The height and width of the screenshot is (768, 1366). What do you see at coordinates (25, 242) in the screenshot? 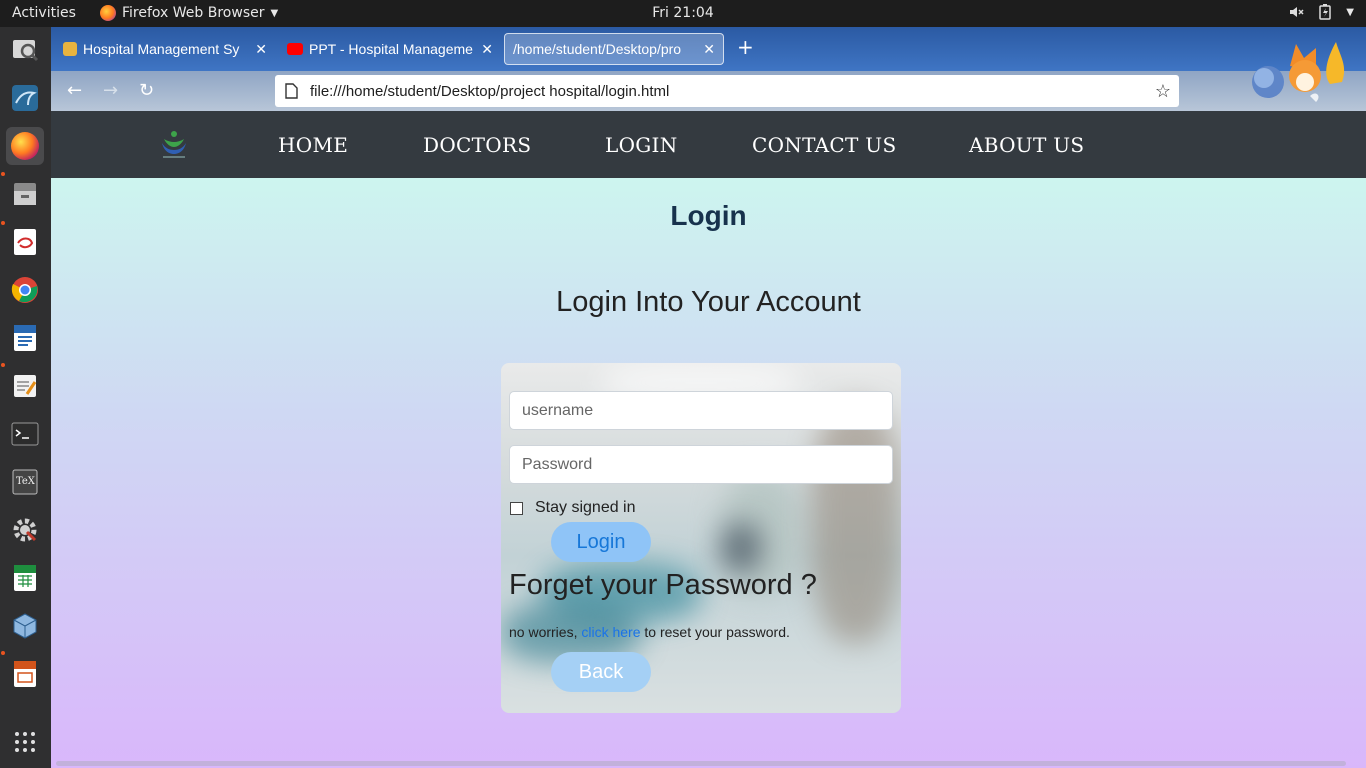
I see `dock-evince-icon` at bounding box center [25, 242].